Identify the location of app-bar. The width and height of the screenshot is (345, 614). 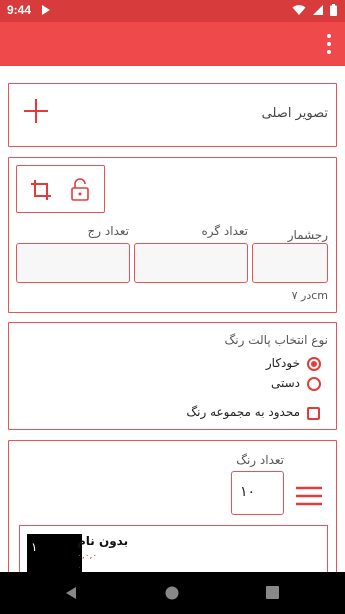
(172, 44).